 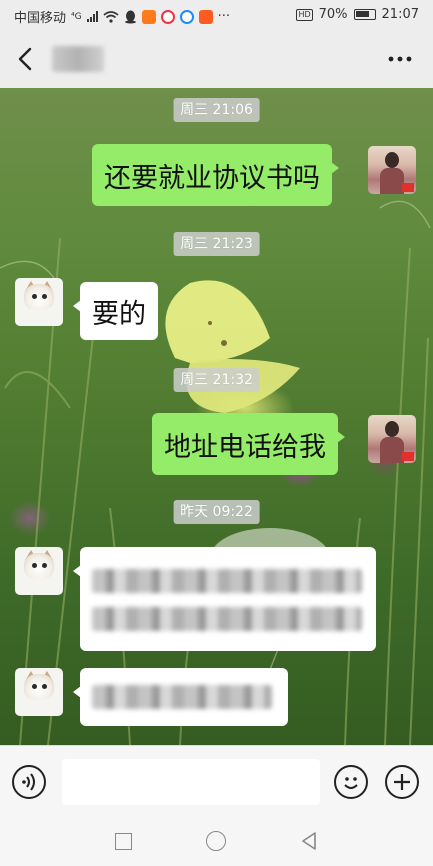 What do you see at coordinates (123, 841) in the screenshot?
I see `recents-icon` at bounding box center [123, 841].